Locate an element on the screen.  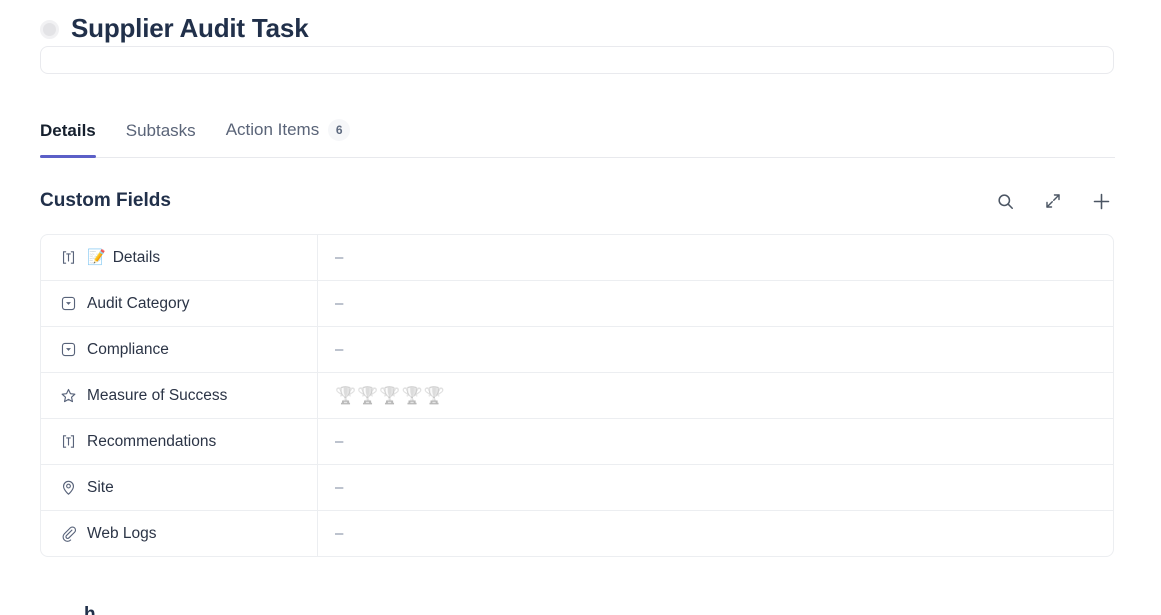
trophy-icon-1: 🏆 is located at coordinates (345, 395).